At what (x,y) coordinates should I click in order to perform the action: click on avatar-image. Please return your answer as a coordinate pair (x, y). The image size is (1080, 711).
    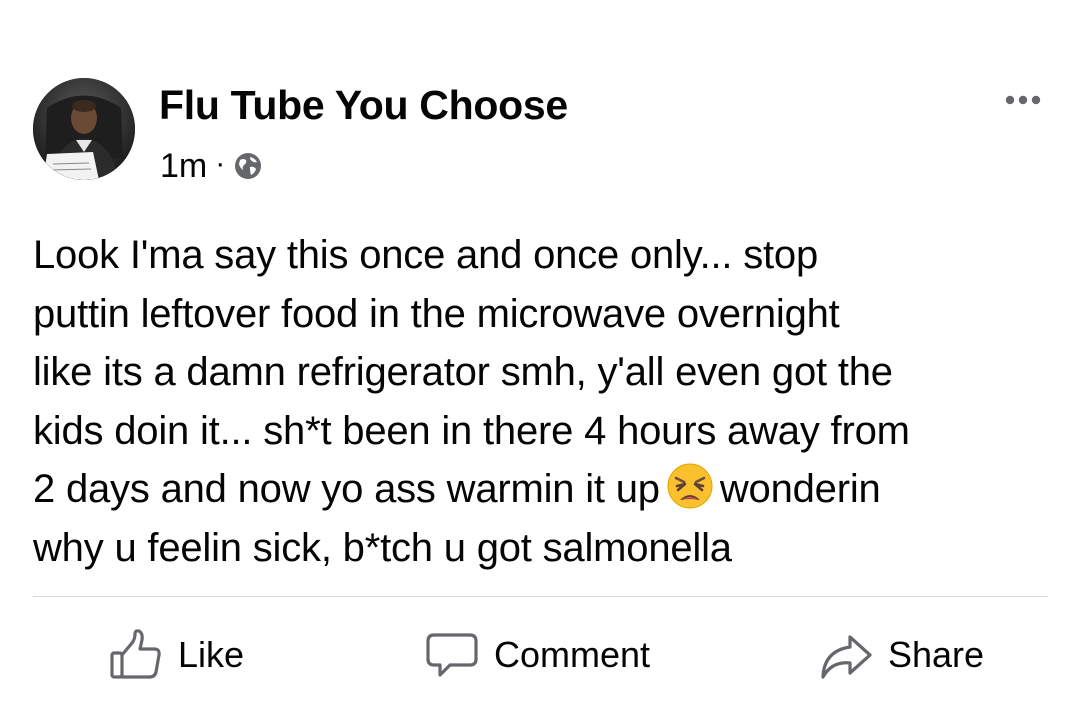
    Looking at the image, I should click on (84, 129).